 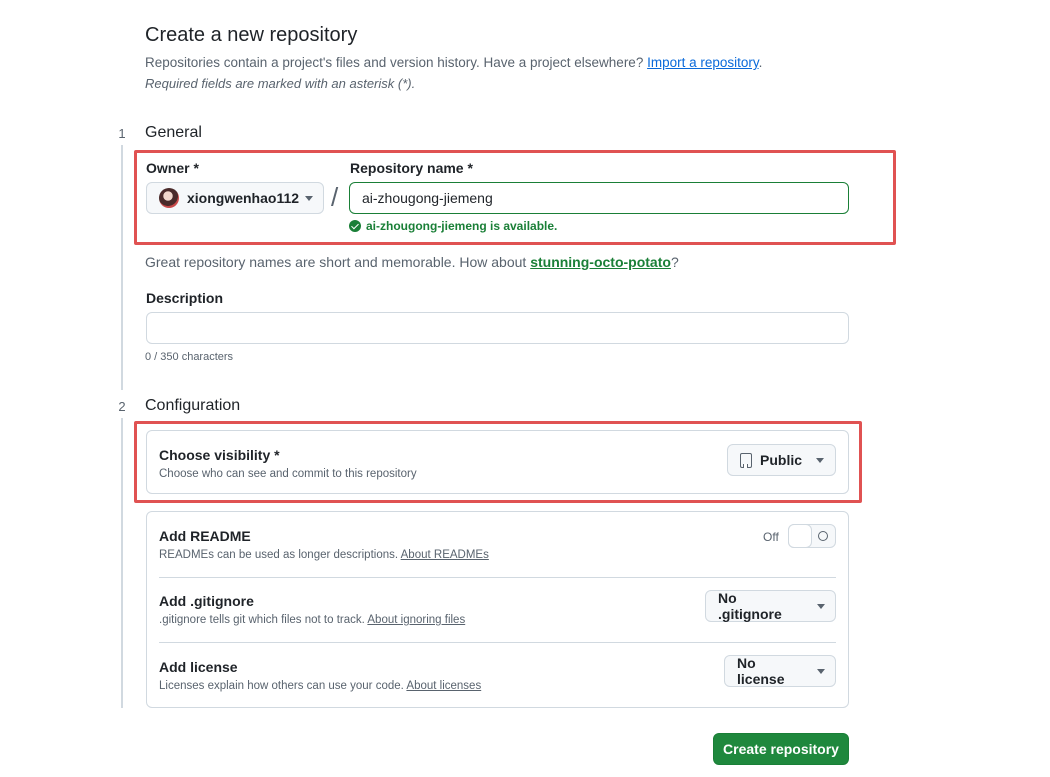 What do you see at coordinates (445, 555) in the screenshot?
I see `about-readmes-link: About READMEs` at bounding box center [445, 555].